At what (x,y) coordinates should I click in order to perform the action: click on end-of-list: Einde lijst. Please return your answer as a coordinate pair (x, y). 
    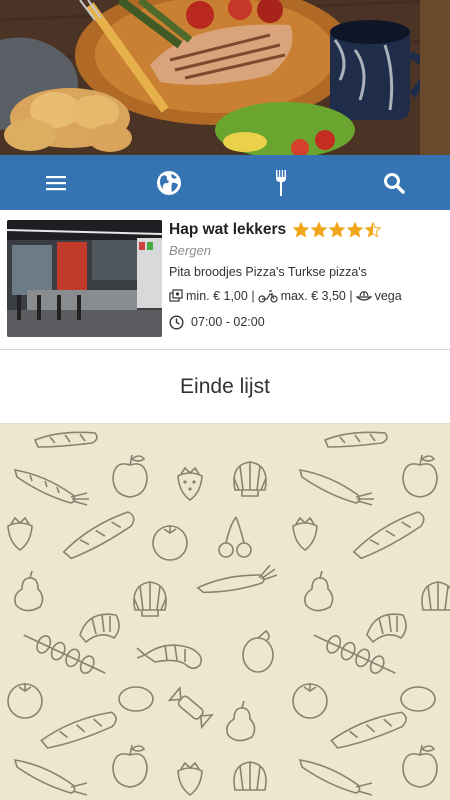
    Looking at the image, I should click on (225, 387).